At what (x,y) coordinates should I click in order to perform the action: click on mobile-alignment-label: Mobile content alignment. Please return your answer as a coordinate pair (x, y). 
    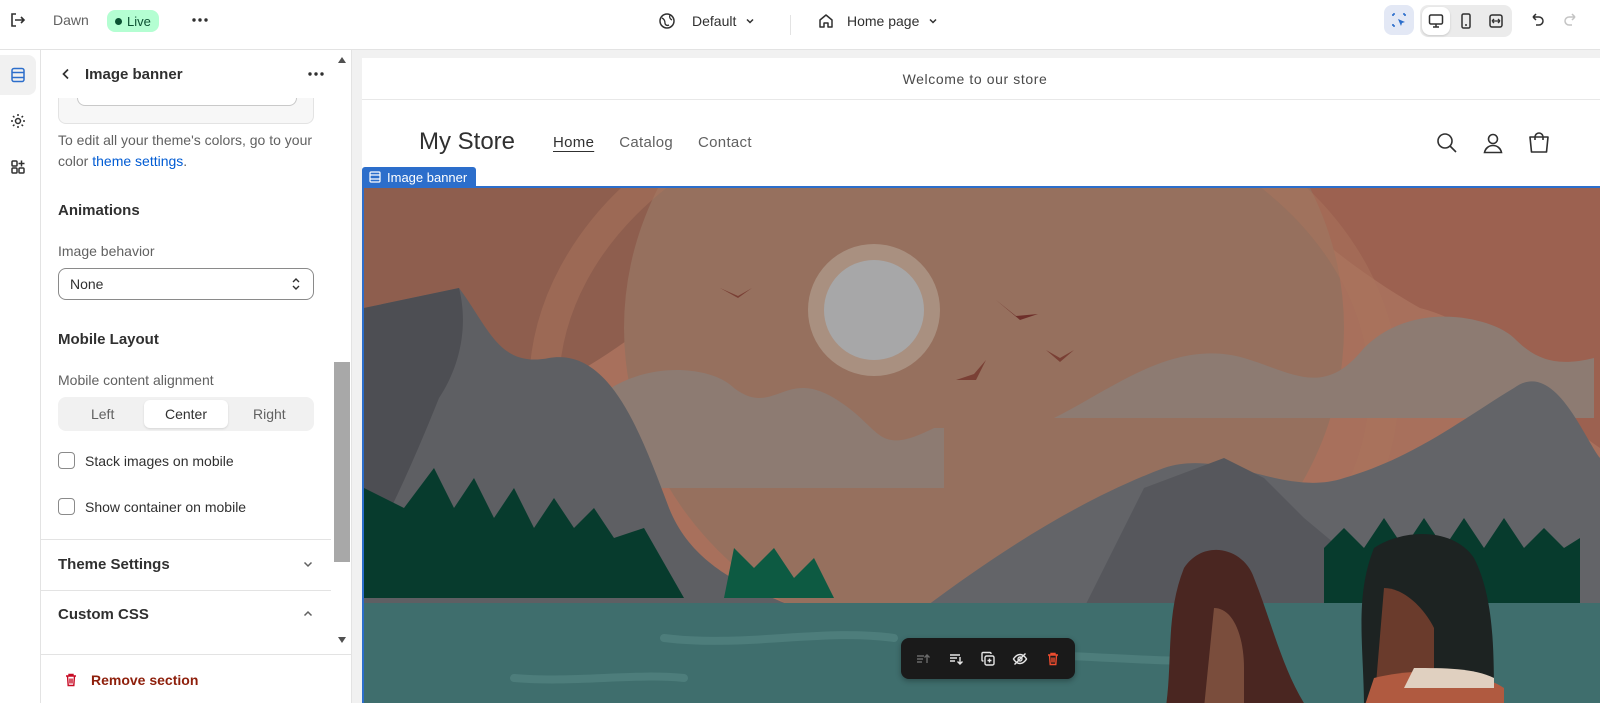
    Looking at the image, I should click on (136, 380).